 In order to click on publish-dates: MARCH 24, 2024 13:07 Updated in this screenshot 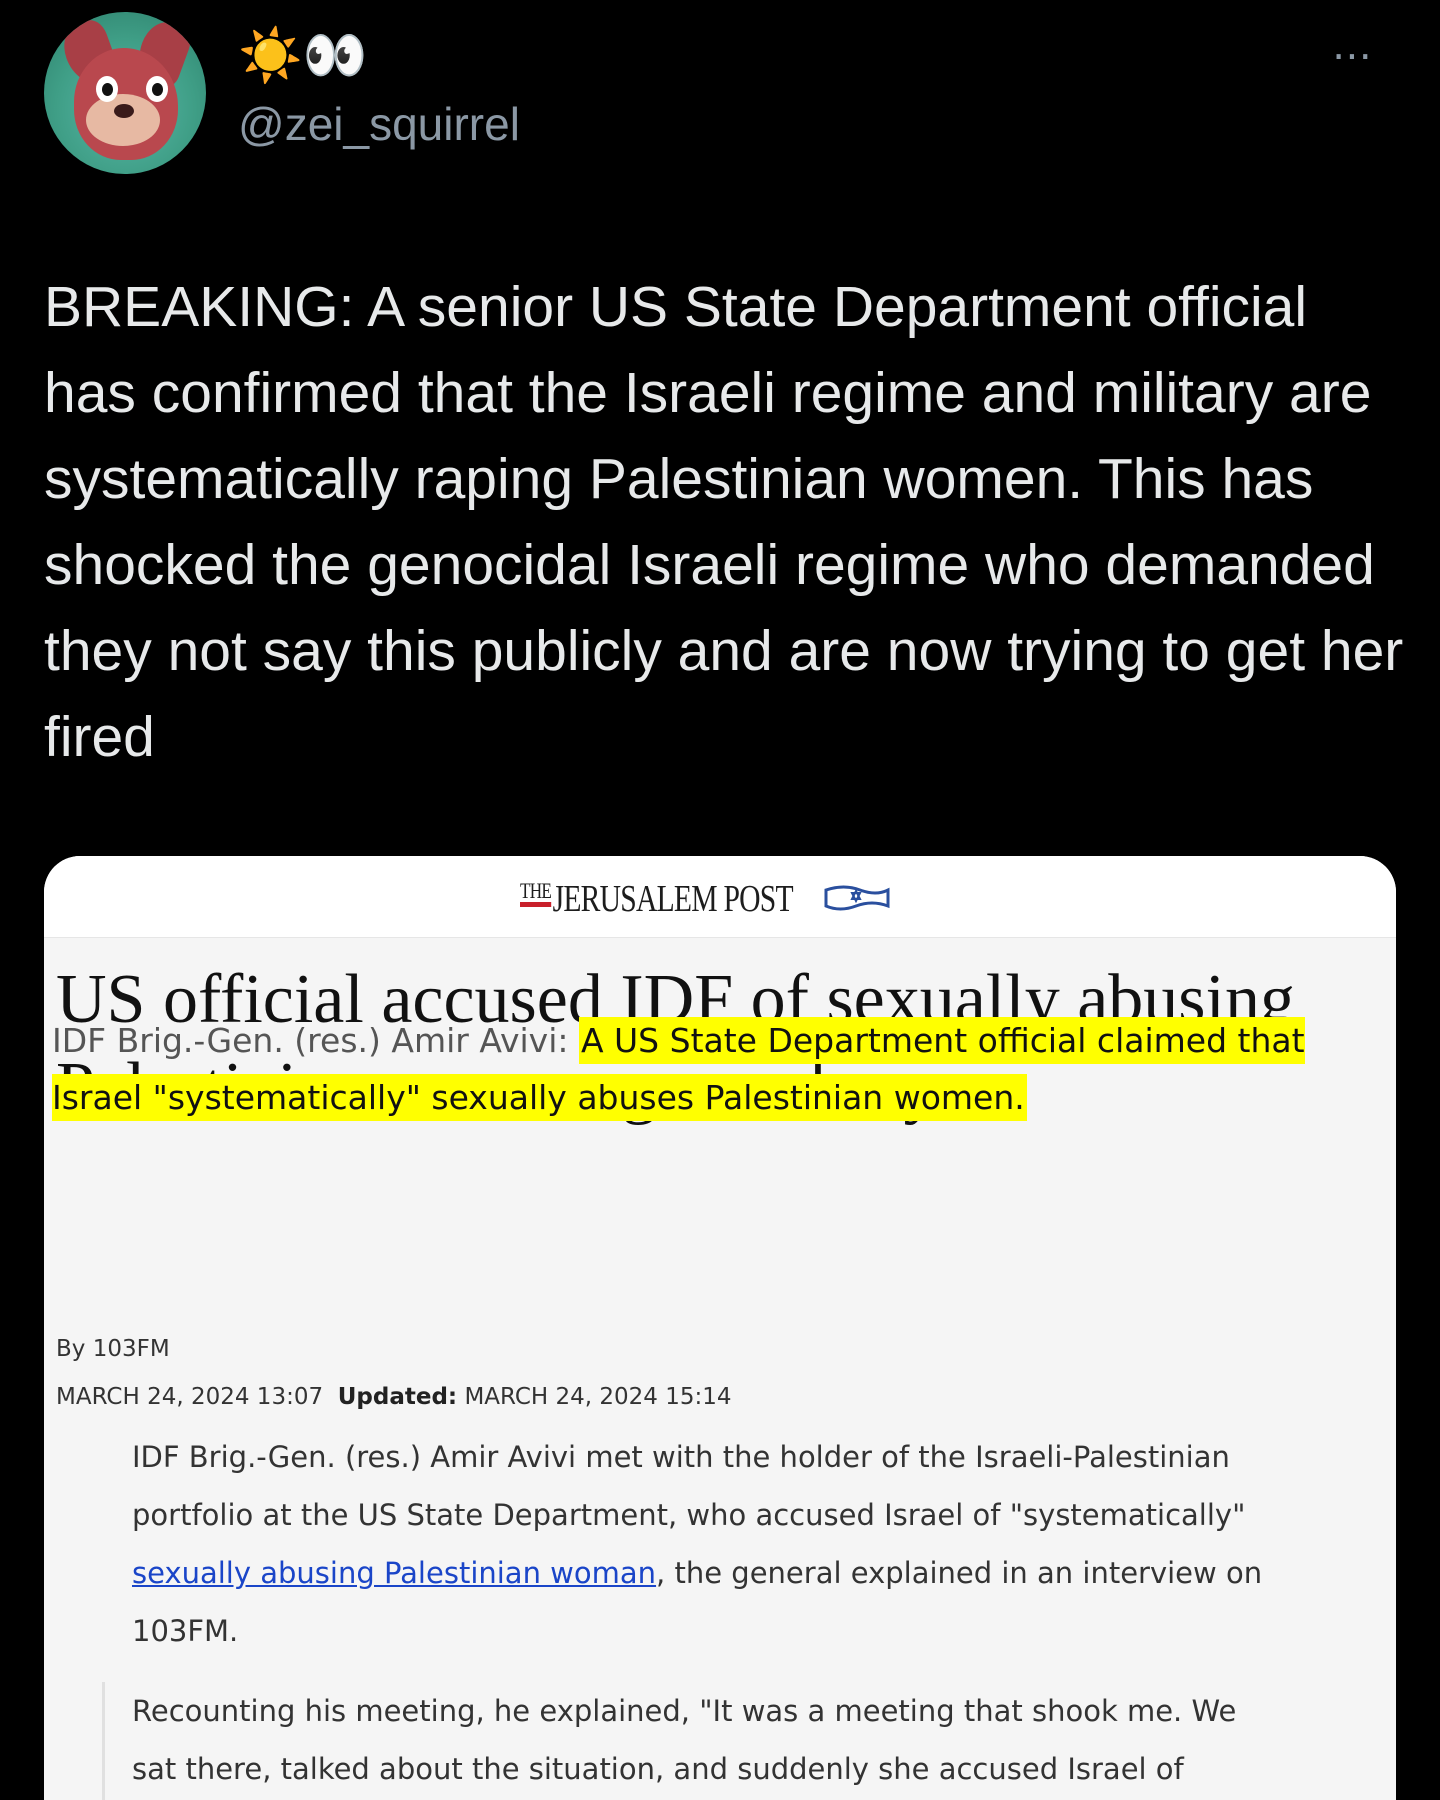, I will do `click(394, 1397)`.